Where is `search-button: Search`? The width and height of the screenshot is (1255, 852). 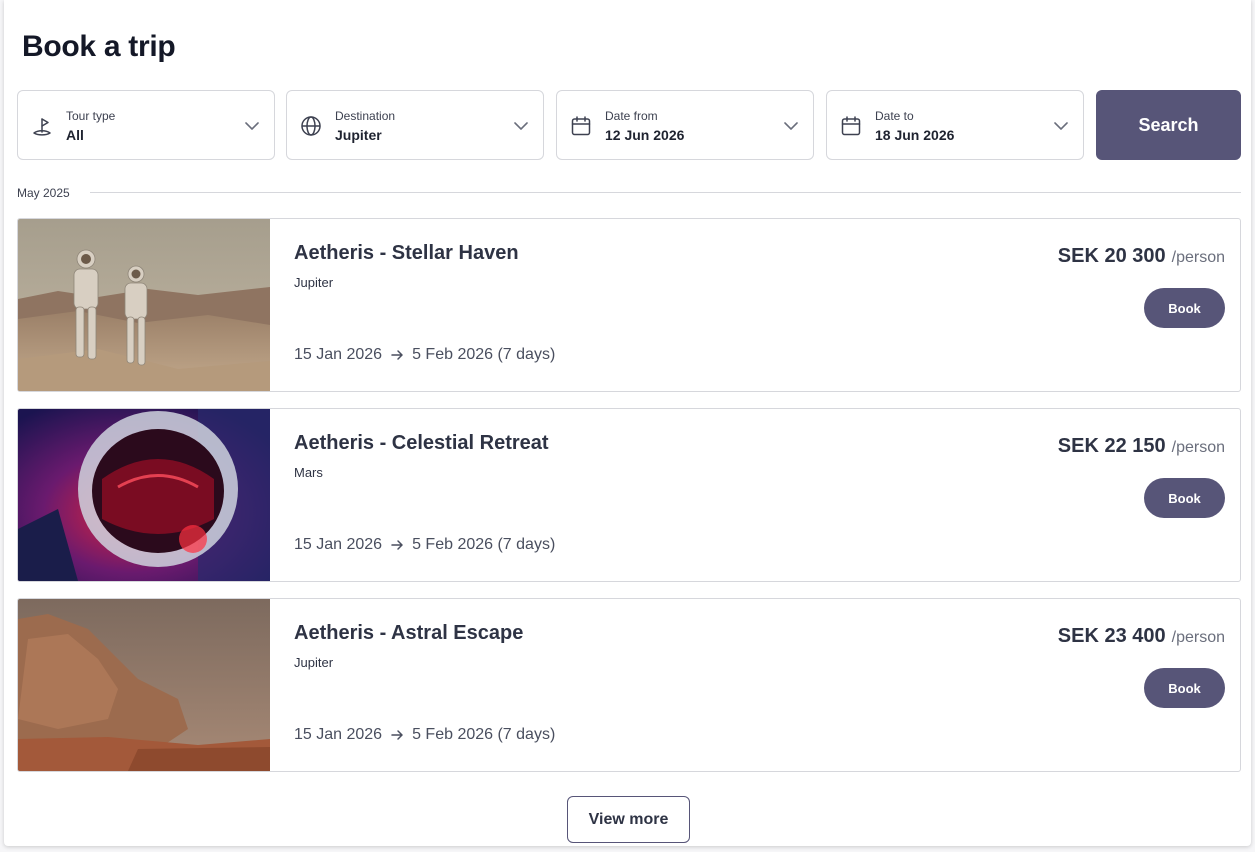 search-button: Search is located at coordinates (1168, 125).